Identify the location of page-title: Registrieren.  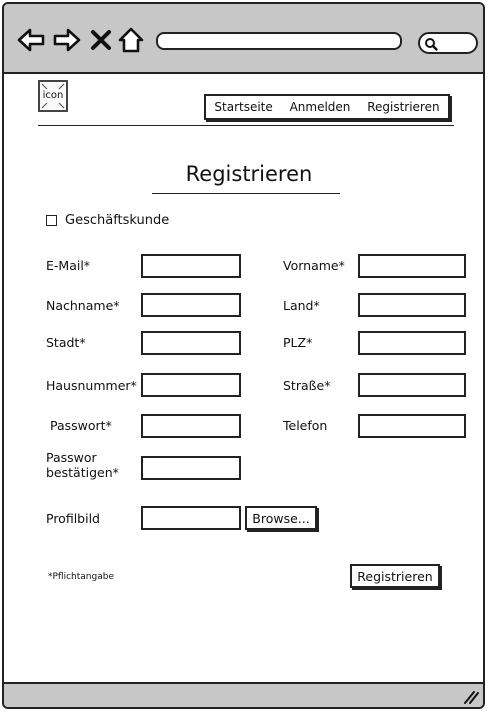
(249, 174).